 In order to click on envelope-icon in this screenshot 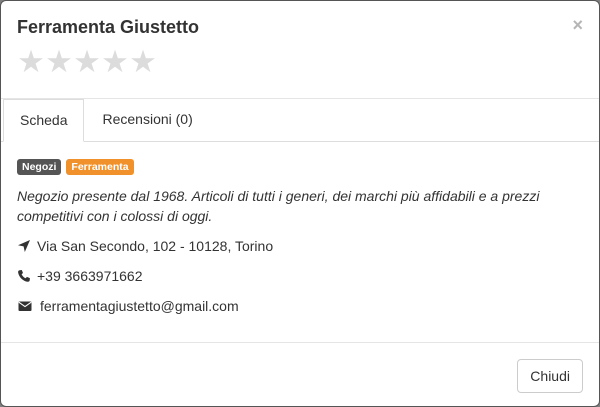, I will do `click(25, 306)`.